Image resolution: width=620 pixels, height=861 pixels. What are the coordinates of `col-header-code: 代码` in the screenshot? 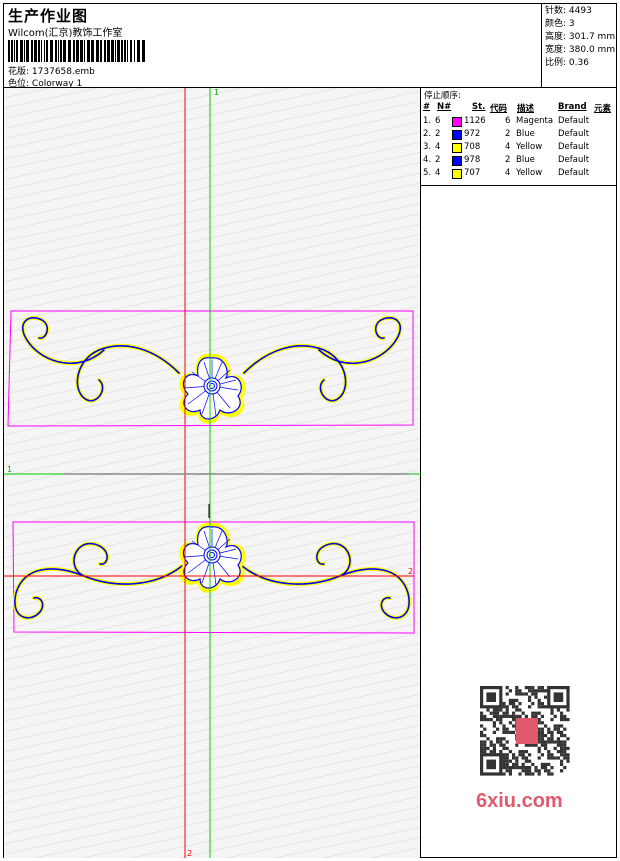 It's located at (499, 109).